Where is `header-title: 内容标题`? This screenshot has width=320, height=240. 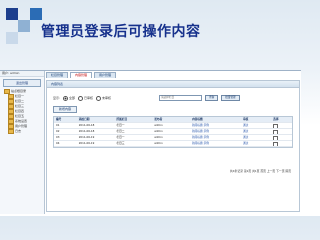 header-title: 内容标题 is located at coordinates (197, 119).